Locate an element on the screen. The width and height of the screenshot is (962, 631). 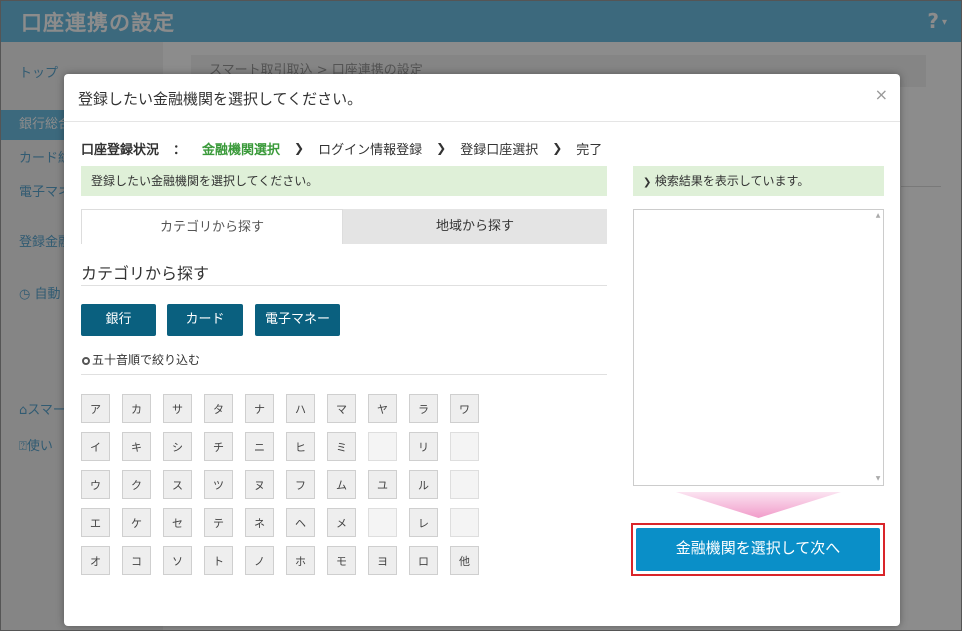
search-tabs: カテゴリから探す 地域から探す is located at coordinates (344, 226).